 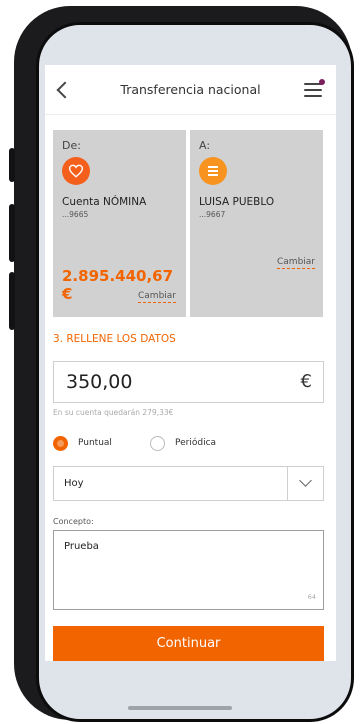 I want to click on radio-puntual: Puntual, so click(x=82, y=443).